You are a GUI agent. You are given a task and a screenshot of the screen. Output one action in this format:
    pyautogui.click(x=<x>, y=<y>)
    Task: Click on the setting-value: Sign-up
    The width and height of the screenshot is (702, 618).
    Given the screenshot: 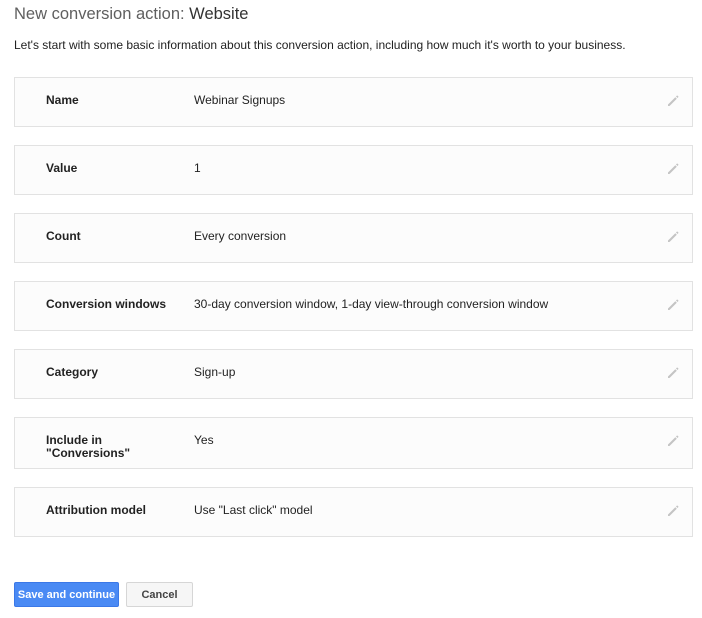 What is the action you would take?
    pyautogui.click(x=215, y=372)
    